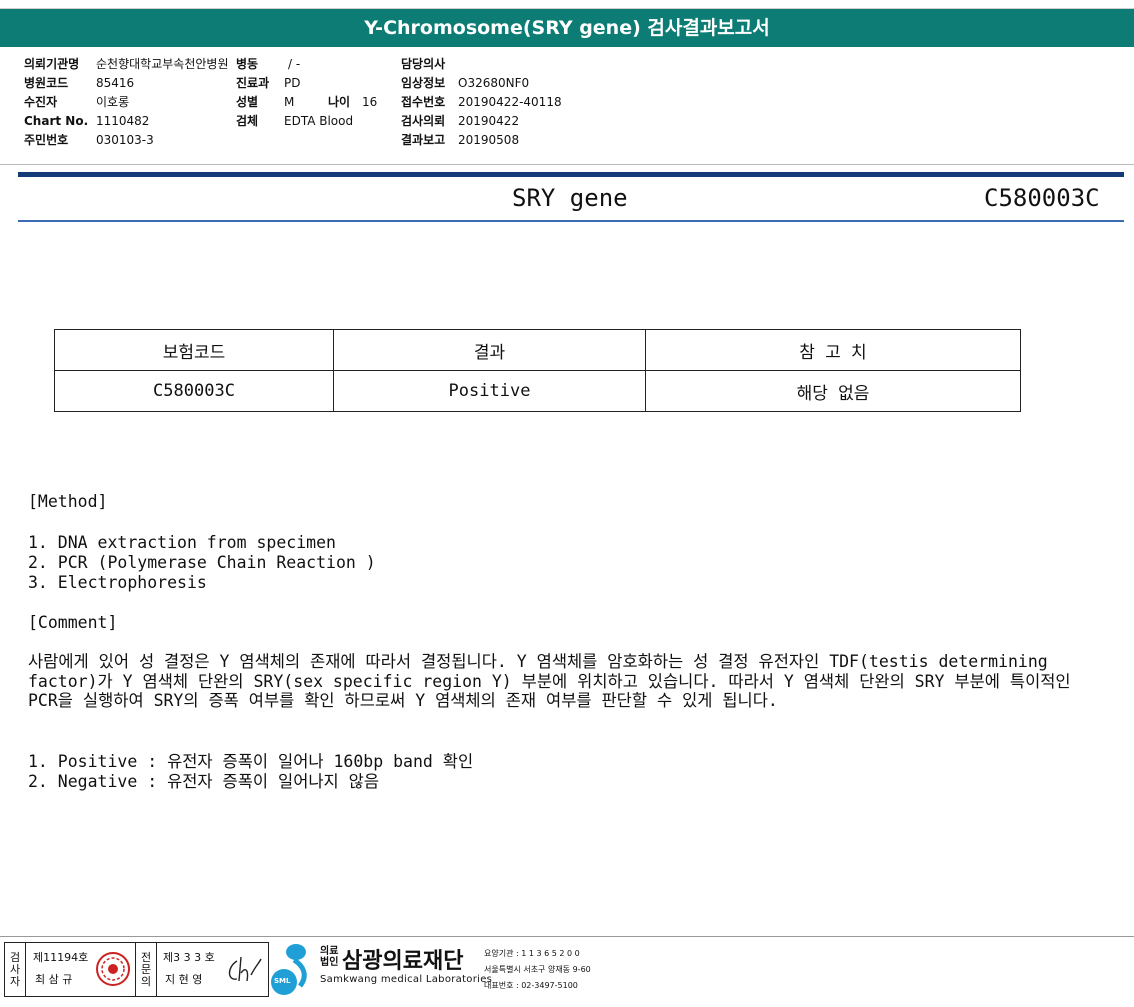 The width and height of the screenshot is (1134, 1007). Describe the element at coordinates (571, 174) in the screenshot. I see `section-rule-top` at that location.